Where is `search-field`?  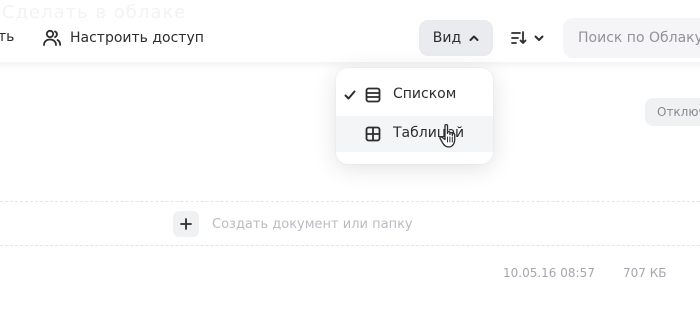
search-field is located at coordinates (631, 38).